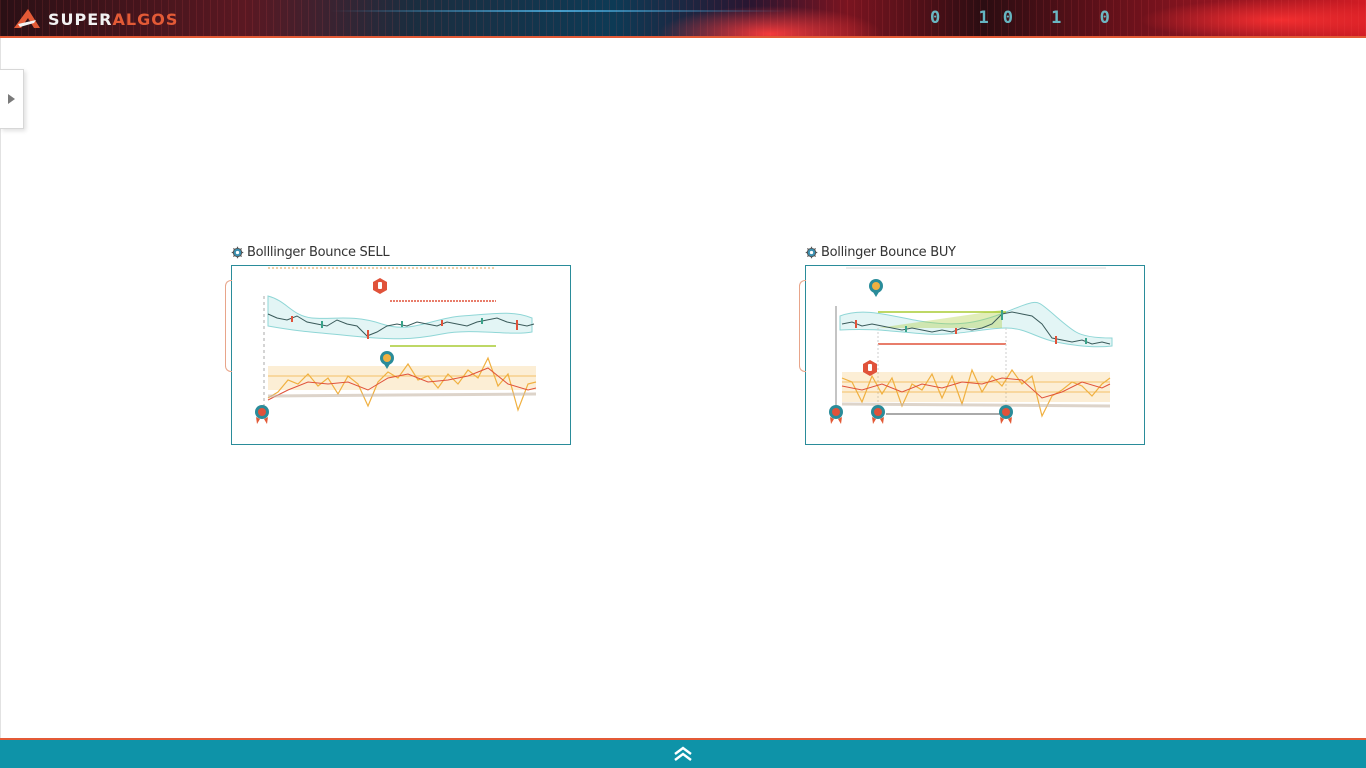  I want to click on strategy-card-sell: Bolllinger Bounce SELL, so click(398, 344).